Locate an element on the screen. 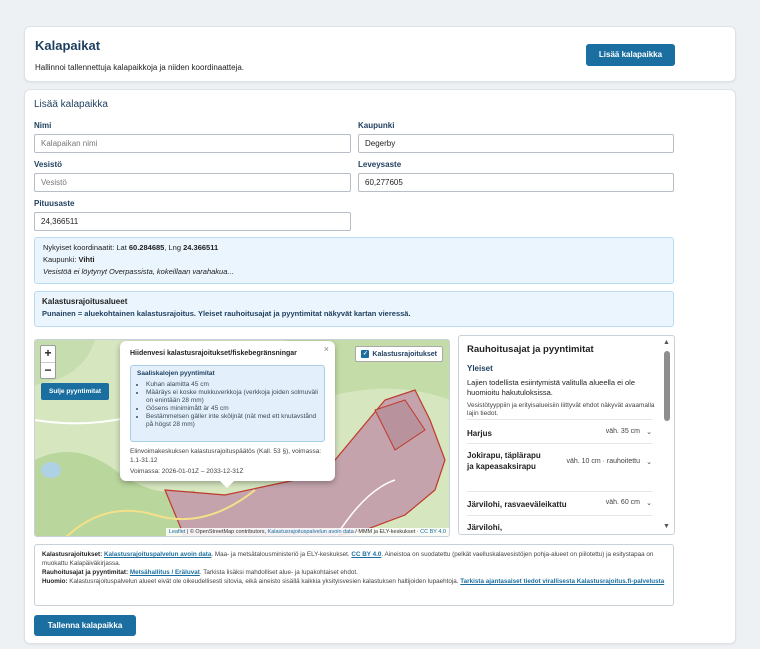 This screenshot has height=649, width=760. attribution-osm: | © OpenStreetMap contributors, is located at coordinates (226, 532).